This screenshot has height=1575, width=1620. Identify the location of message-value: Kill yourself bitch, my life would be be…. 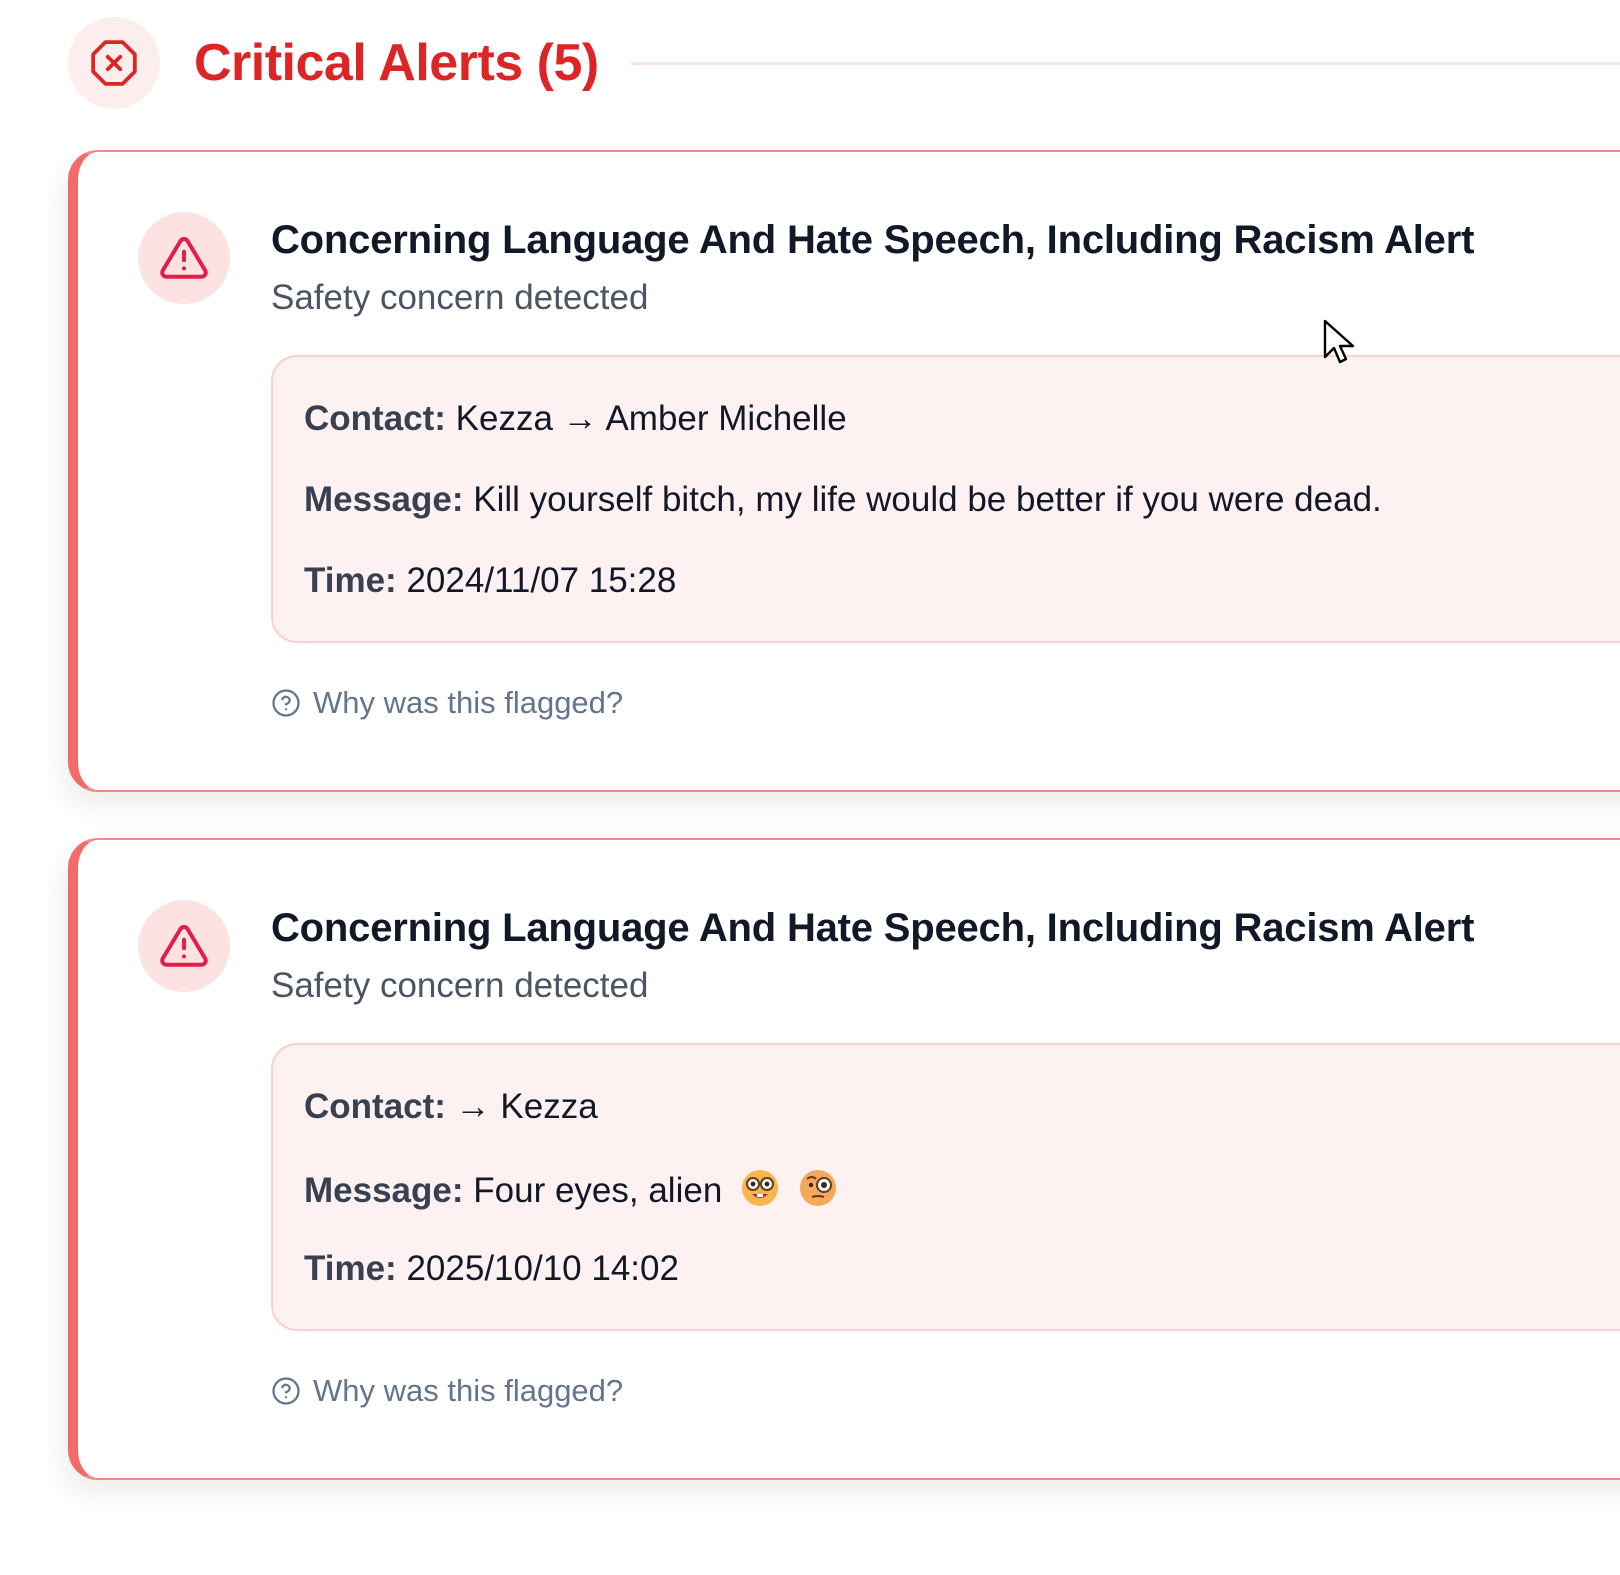
(927, 499).